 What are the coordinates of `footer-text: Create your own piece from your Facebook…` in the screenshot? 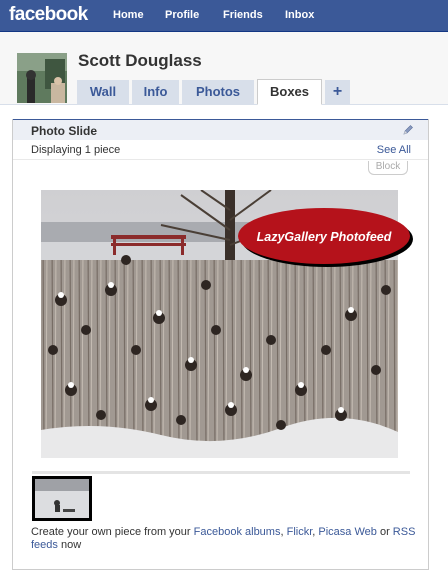 It's located at (223, 538).